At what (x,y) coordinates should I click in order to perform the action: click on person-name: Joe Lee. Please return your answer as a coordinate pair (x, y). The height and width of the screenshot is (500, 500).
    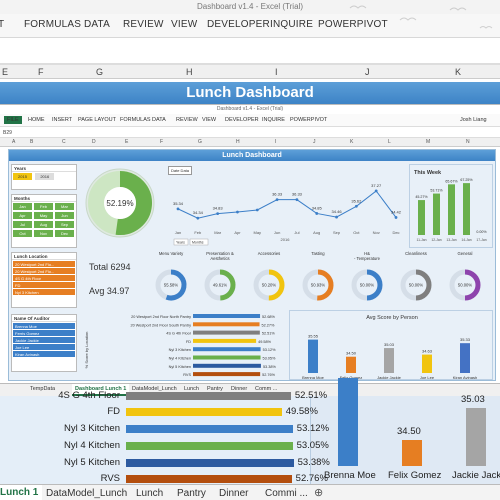
    Looking at the image, I should click on (427, 377).